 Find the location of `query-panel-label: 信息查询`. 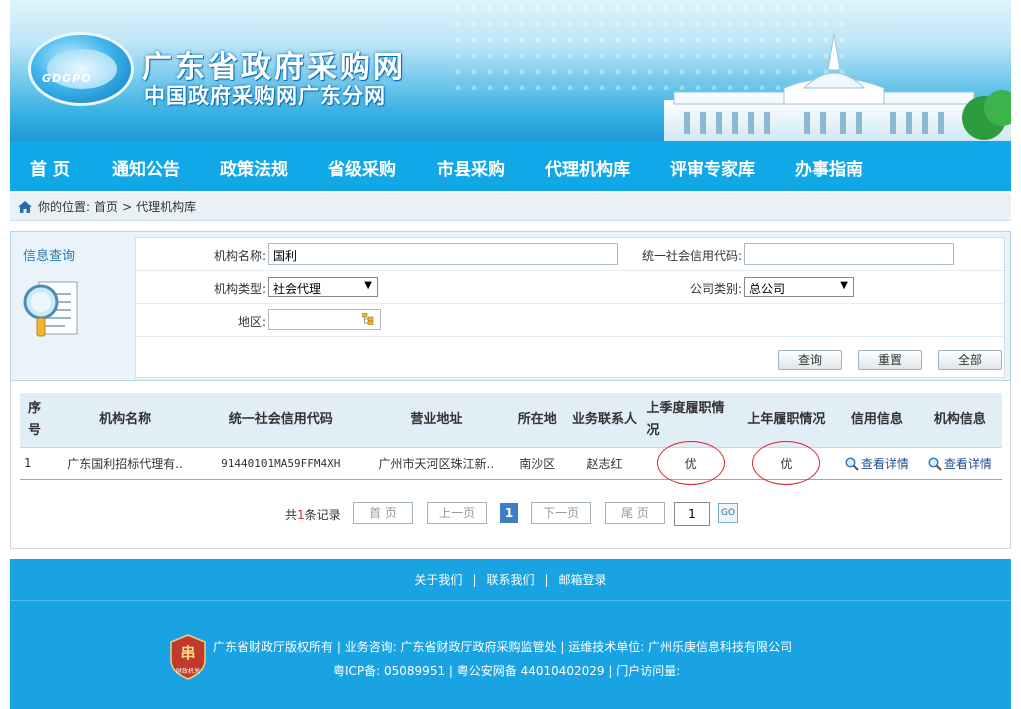

query-panel-label: 信息查询 is located at coordinates (49, 256).